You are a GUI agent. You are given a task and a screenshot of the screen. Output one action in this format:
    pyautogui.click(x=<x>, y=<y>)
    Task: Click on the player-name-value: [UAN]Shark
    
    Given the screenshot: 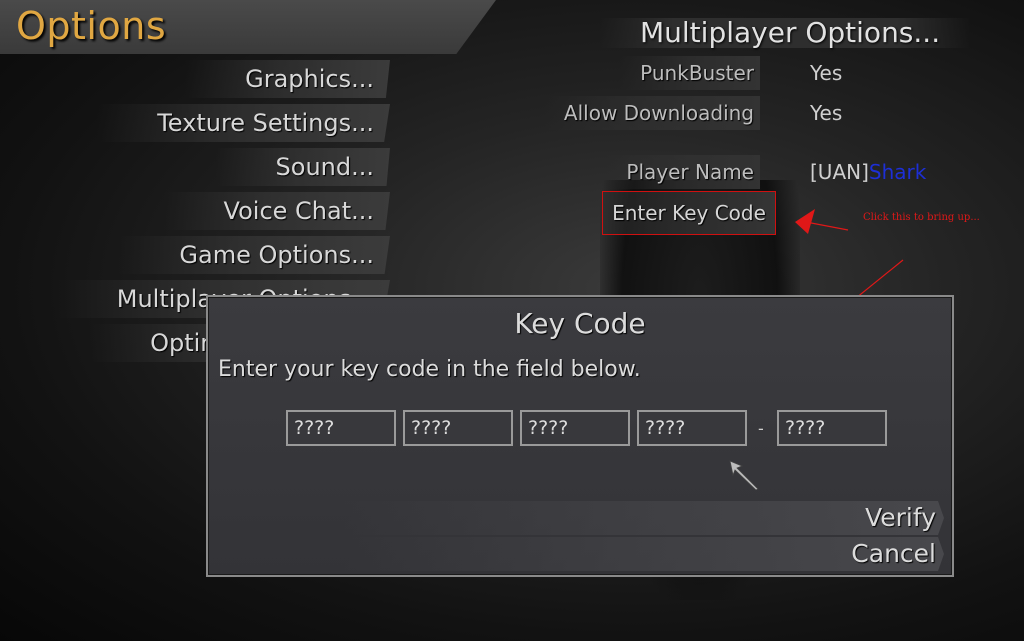 What is the action you would take?
    pyautogui.click(x=868, y=172)
    